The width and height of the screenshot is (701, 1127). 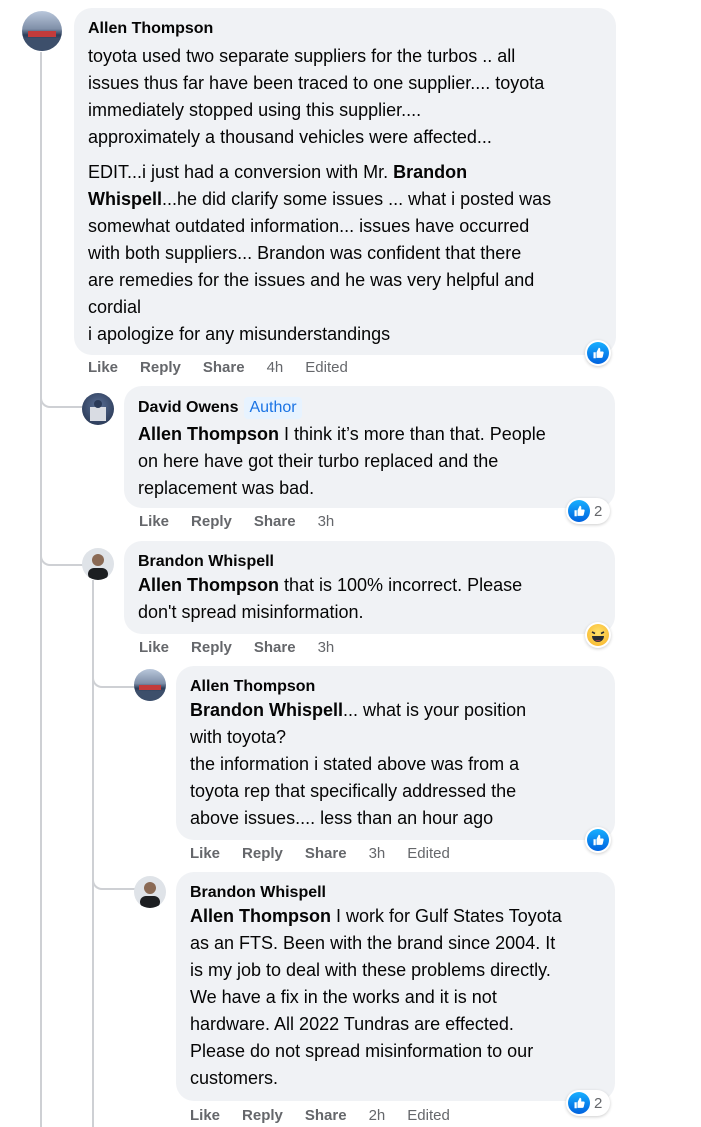 I want to click on author-badge: Author, so click(x=273, y=408).